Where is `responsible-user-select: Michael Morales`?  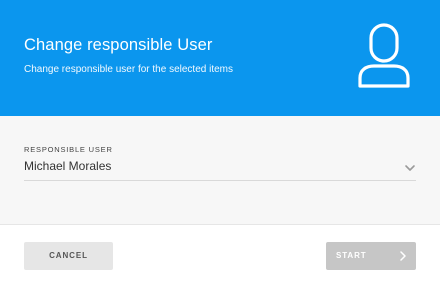
responsible-user-select: Michael Morales is located at coordinates (220, 168).